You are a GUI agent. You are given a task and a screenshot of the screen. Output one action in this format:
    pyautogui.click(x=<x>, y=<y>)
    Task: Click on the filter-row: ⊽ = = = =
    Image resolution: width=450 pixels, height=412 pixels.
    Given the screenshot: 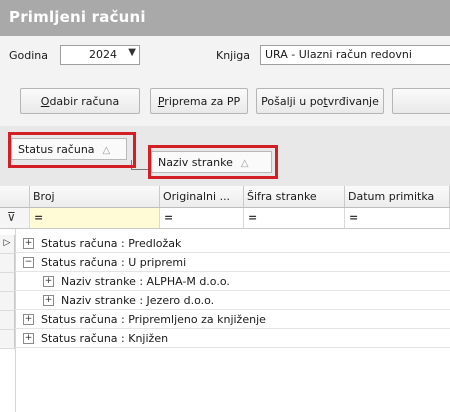 What is the action you would take?
    pyautogui.click(x=225, y=218)
    